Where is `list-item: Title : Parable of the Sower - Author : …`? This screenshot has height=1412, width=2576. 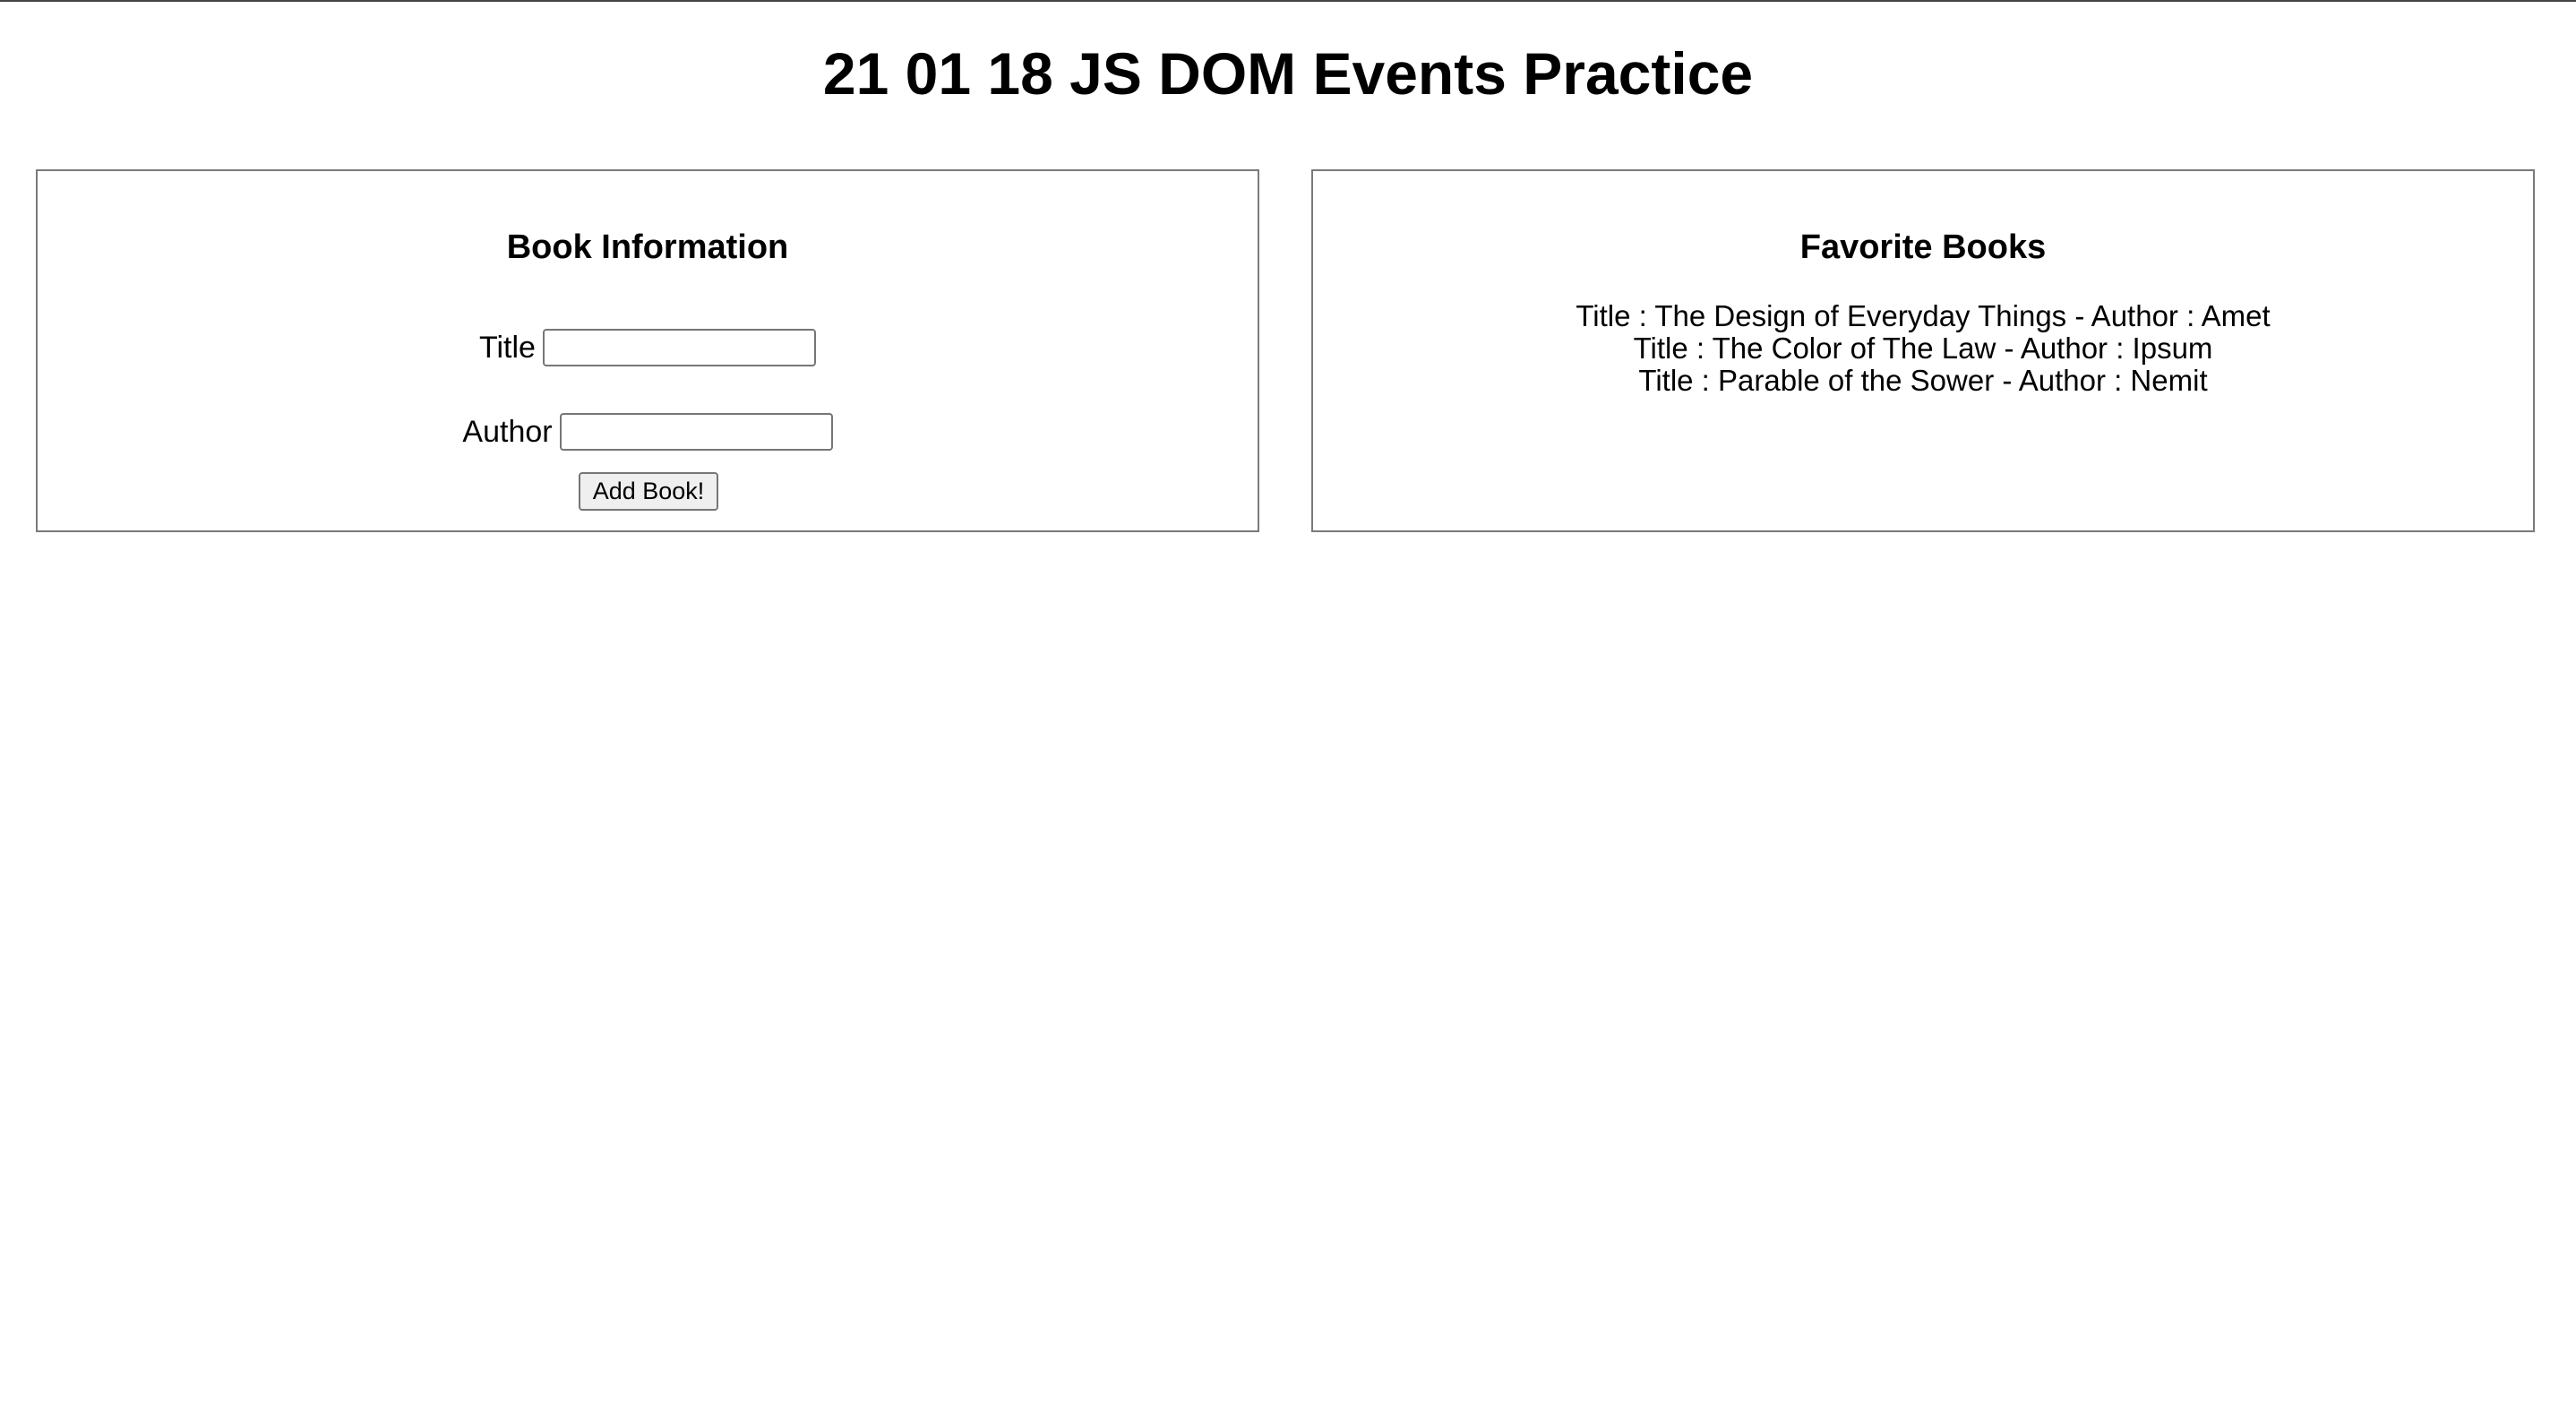
list-item: Title : Parable of the Sower - Author : … is located at coordinates (1923, 380).